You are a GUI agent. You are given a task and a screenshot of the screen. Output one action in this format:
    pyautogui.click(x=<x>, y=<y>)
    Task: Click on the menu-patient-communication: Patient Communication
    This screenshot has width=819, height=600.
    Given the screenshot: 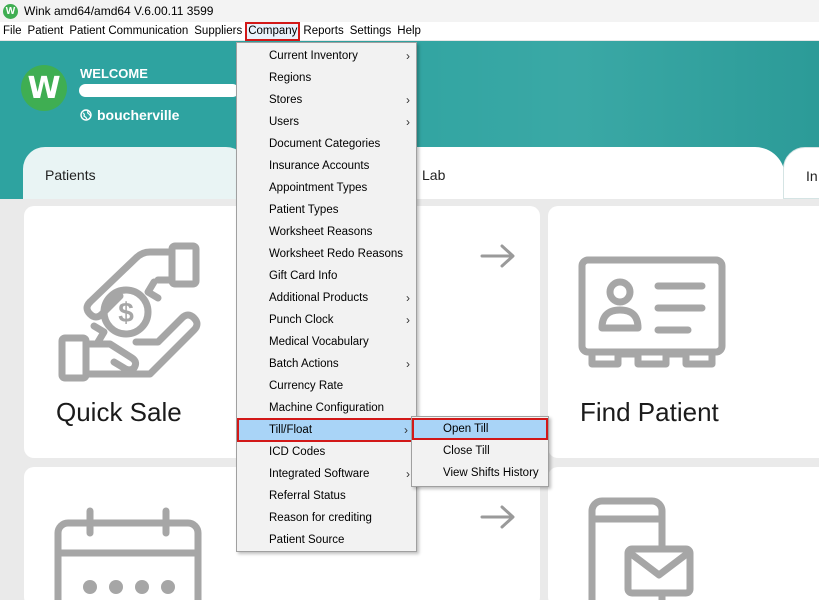 What is the action you would take?
    pyautogui.click(x=128, y=31)
    